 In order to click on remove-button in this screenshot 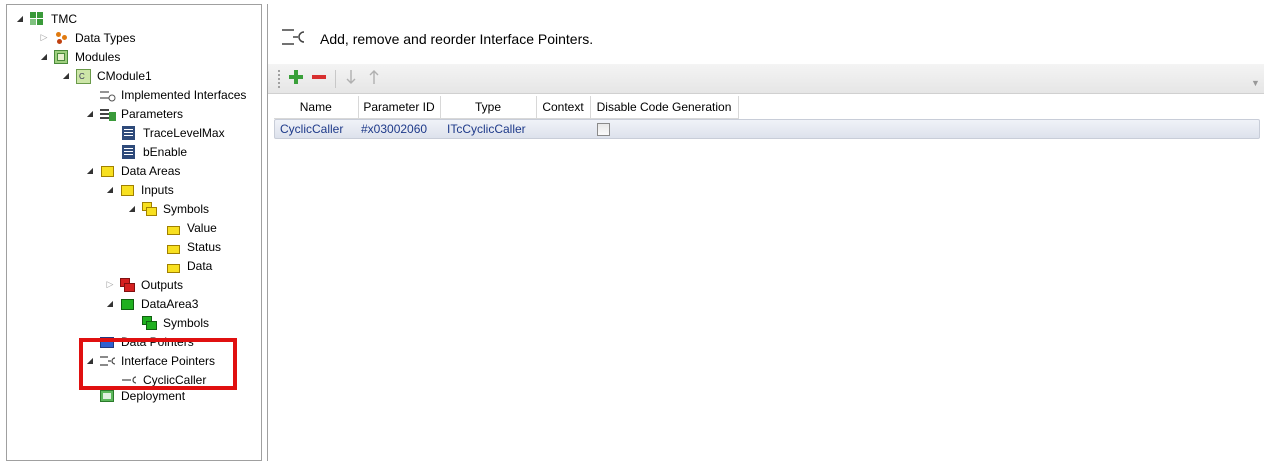, I will do `click(319, 79)`.